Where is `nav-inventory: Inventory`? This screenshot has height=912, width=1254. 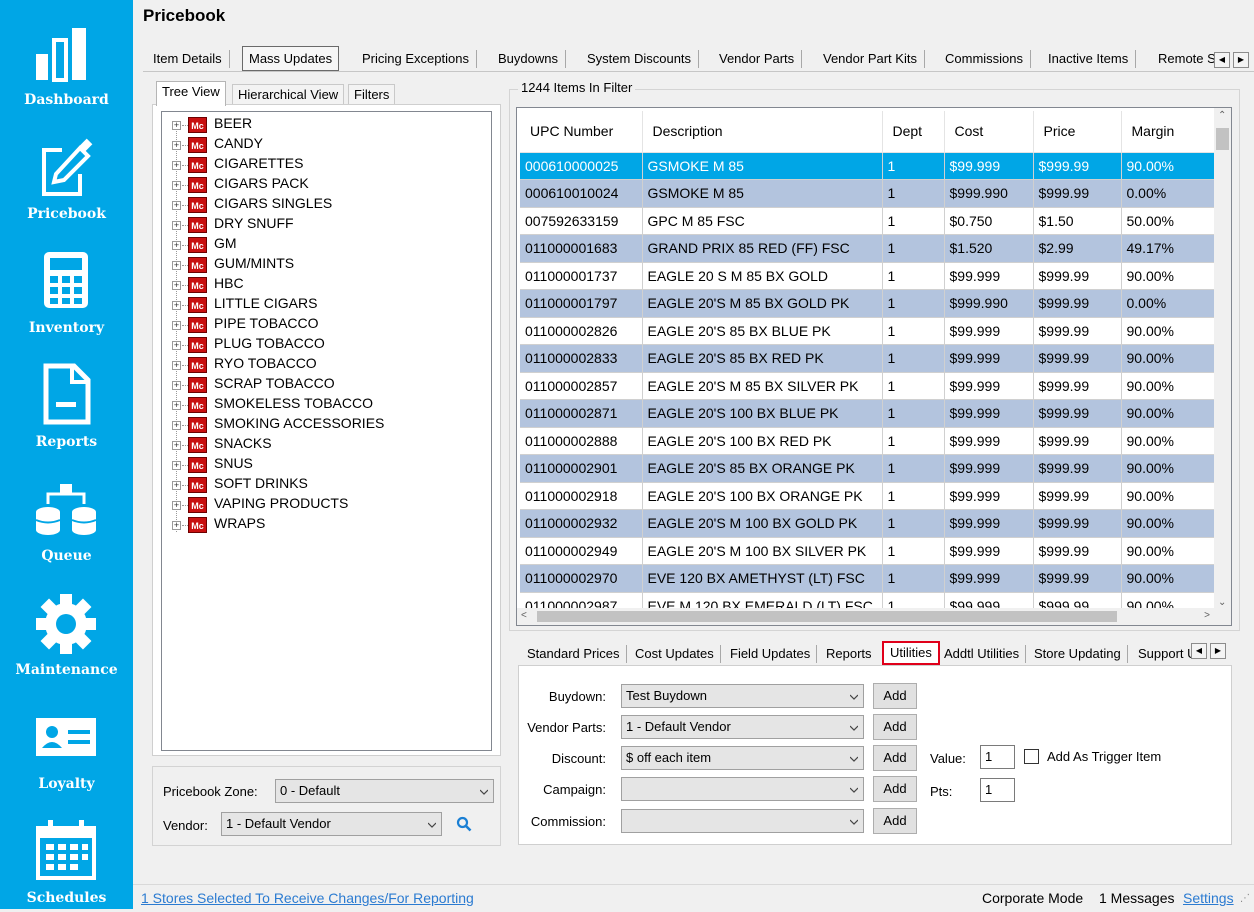
nav-inventory: Inventory is located at coordinates (66, 285).